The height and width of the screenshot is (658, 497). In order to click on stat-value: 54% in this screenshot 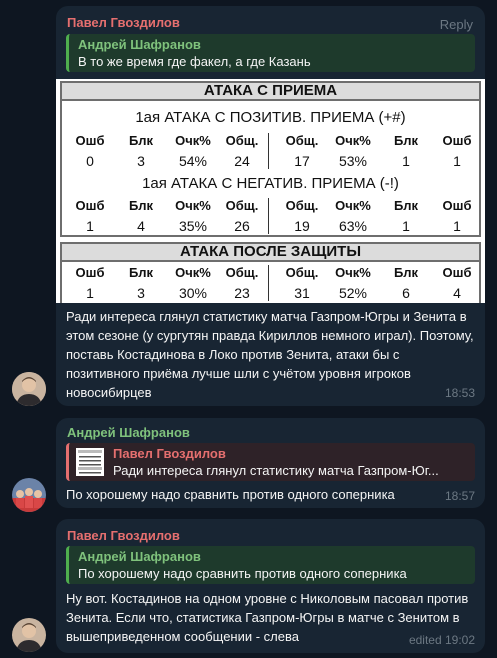, I will do `click(193, 161)`.